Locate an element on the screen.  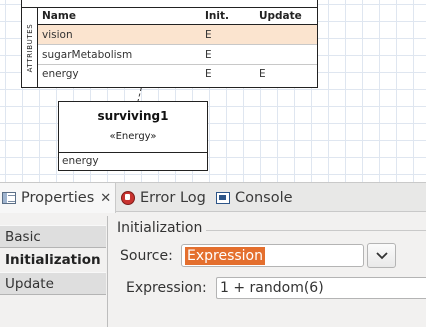
attribute-row-vision: vision E is located at coordinates (177, 35).